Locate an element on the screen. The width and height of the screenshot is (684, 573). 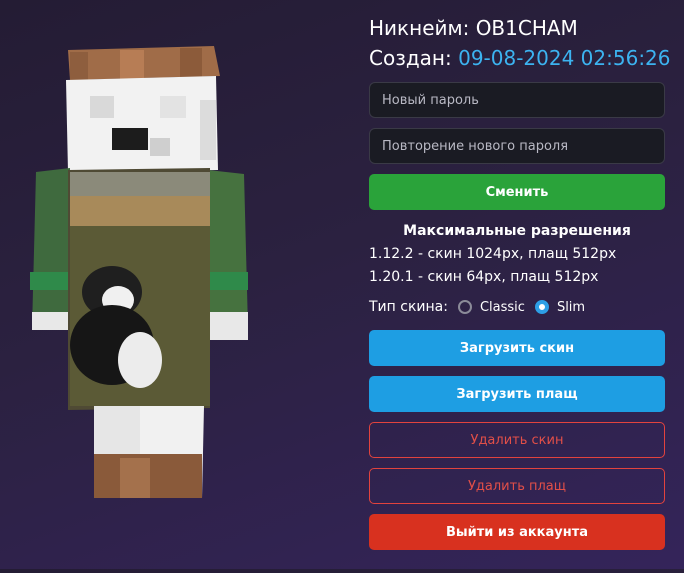
skin-type-label: Тип скина: is located at coordinates (408, 307).